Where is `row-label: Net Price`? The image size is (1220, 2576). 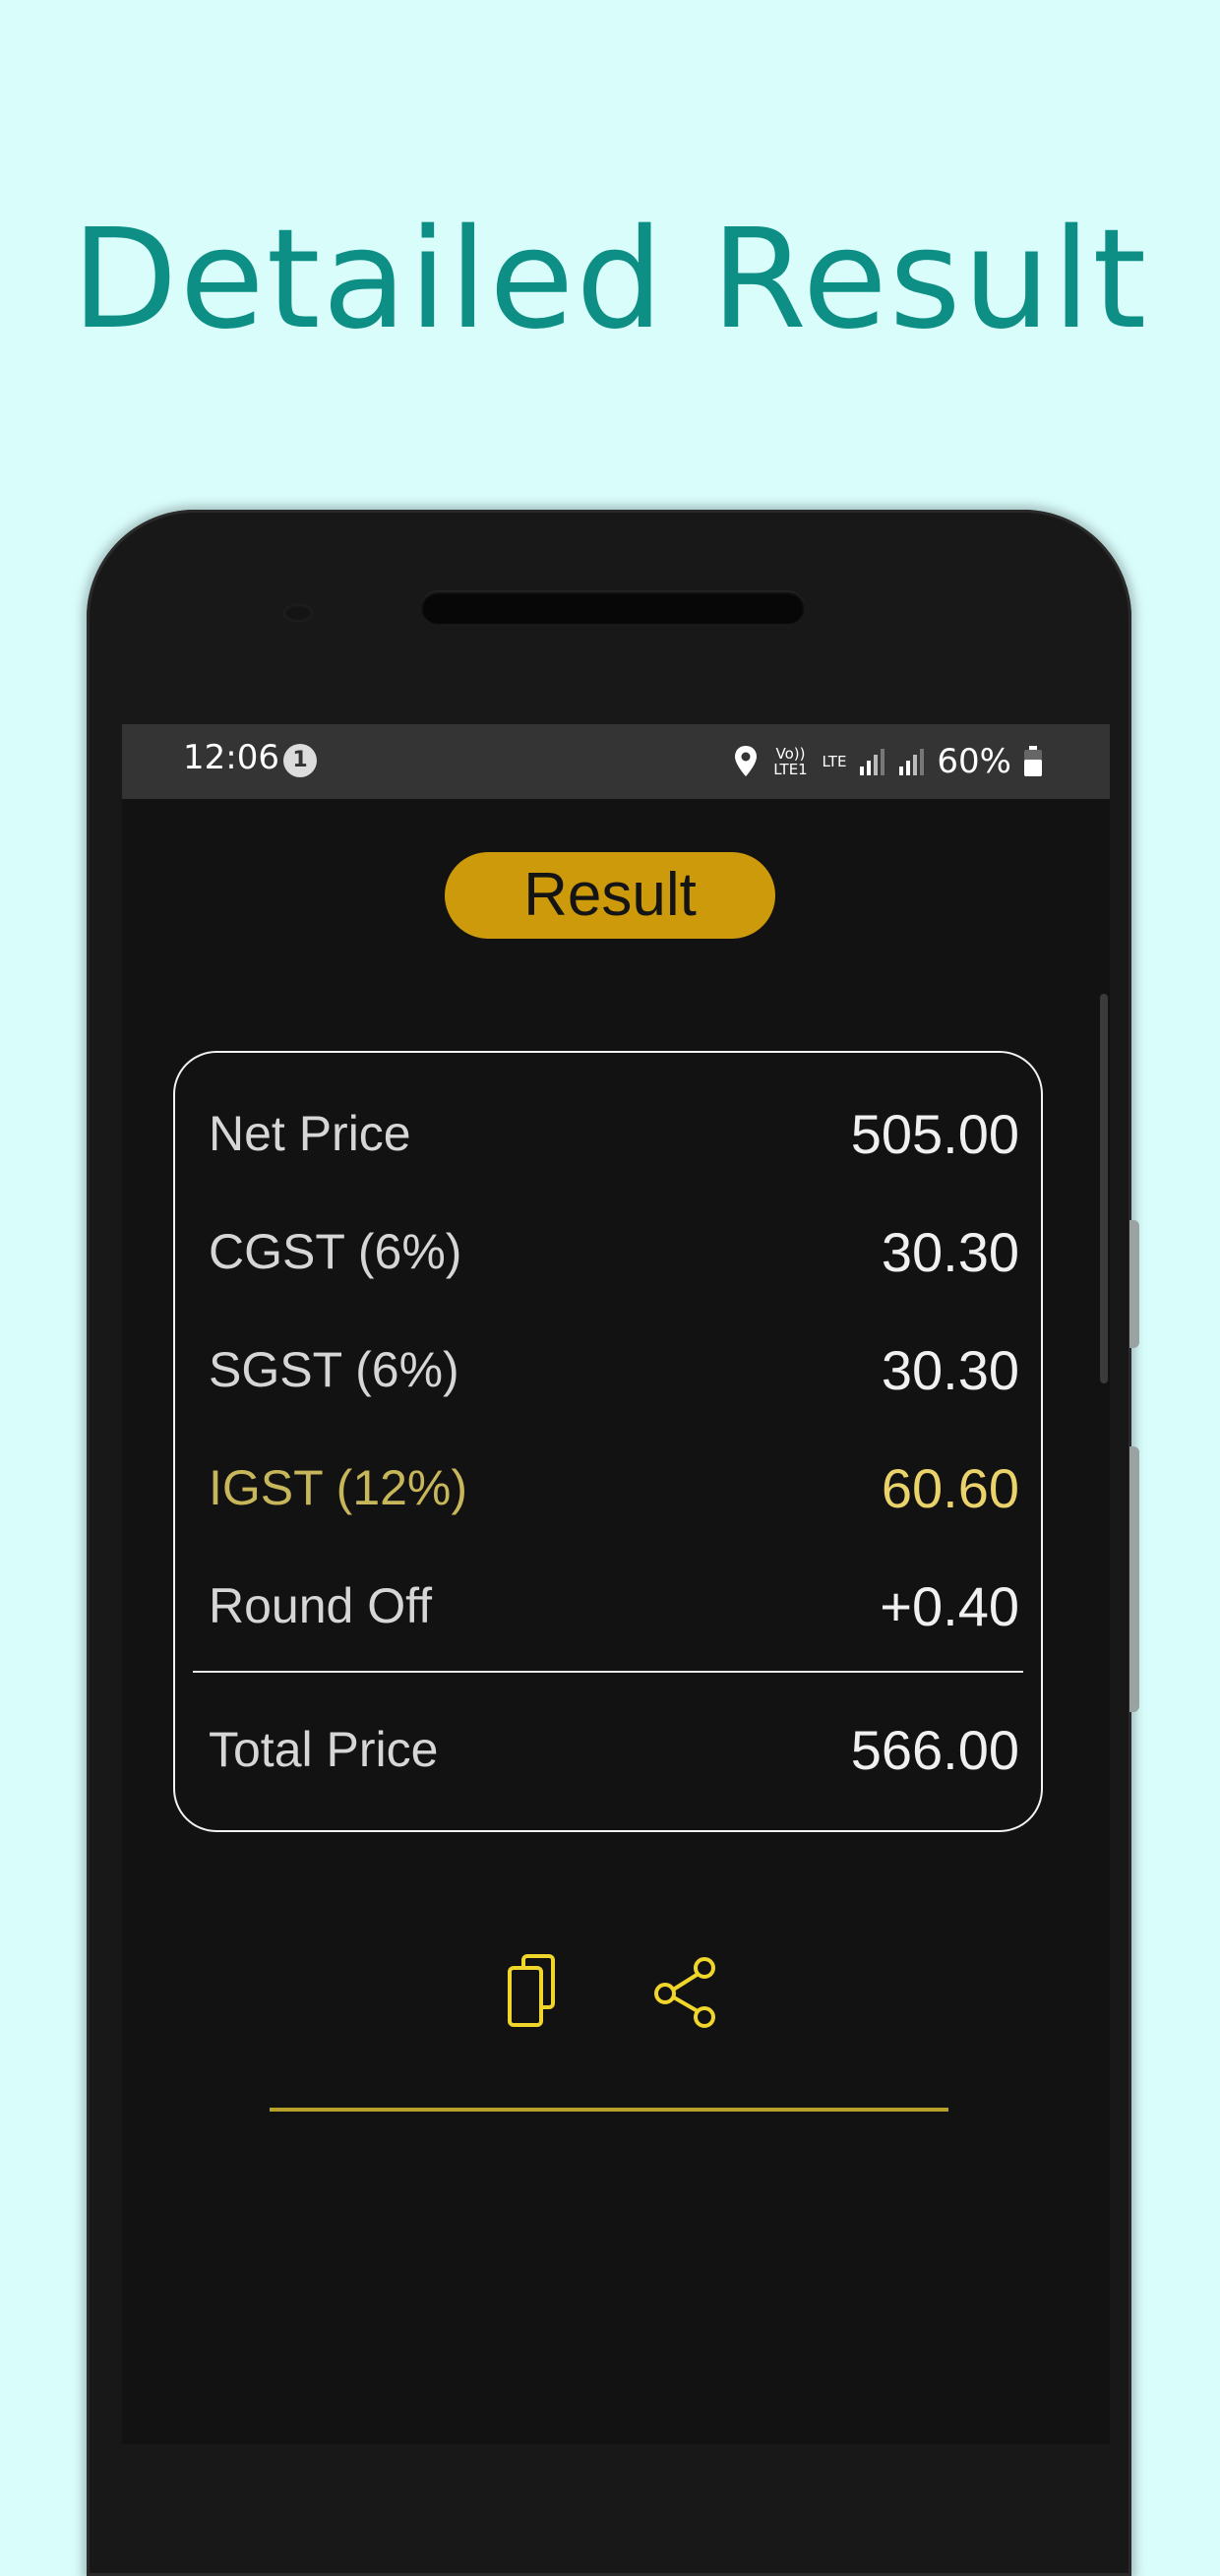
row-label: Net Price is located at coordinates (310, 1133).